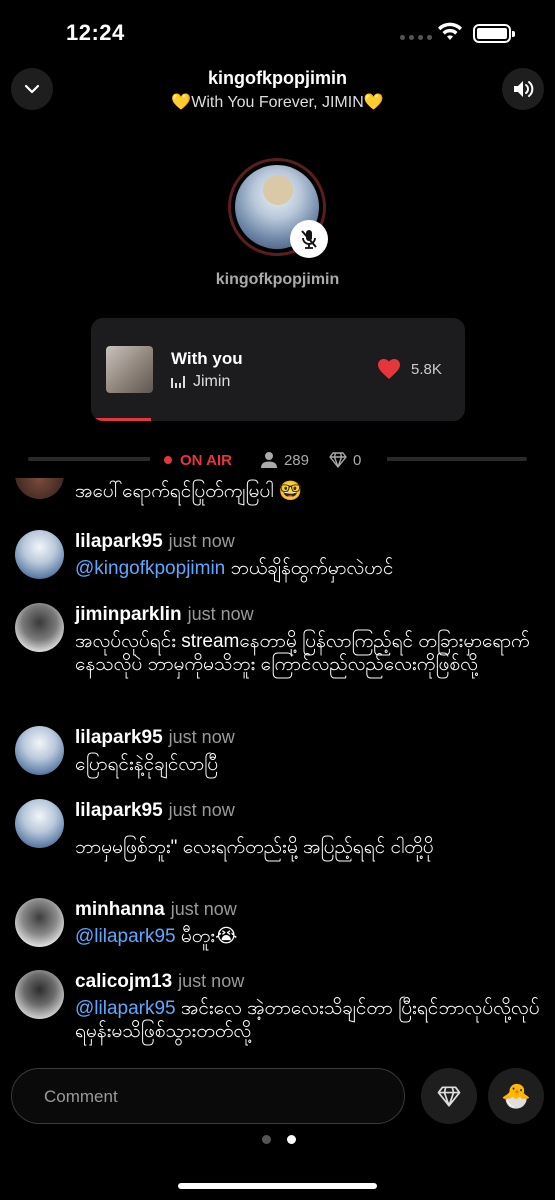 The height and width of the screenshot is (1200, 555). I want to click on wifi-icon, so click(450, 31).